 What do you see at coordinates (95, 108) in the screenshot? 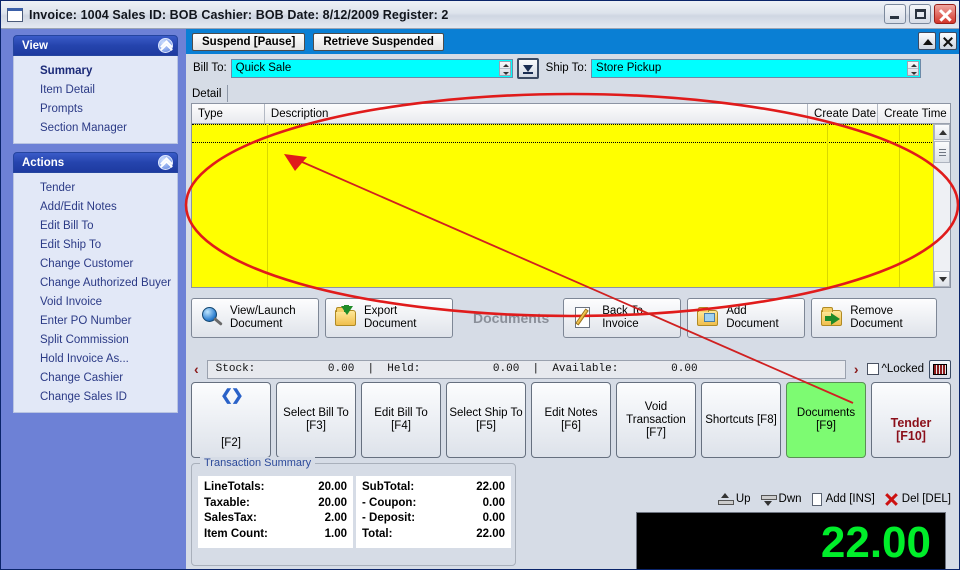
I see `sidebar-item-prompts: Prompts` at bounding box center [95, 108].